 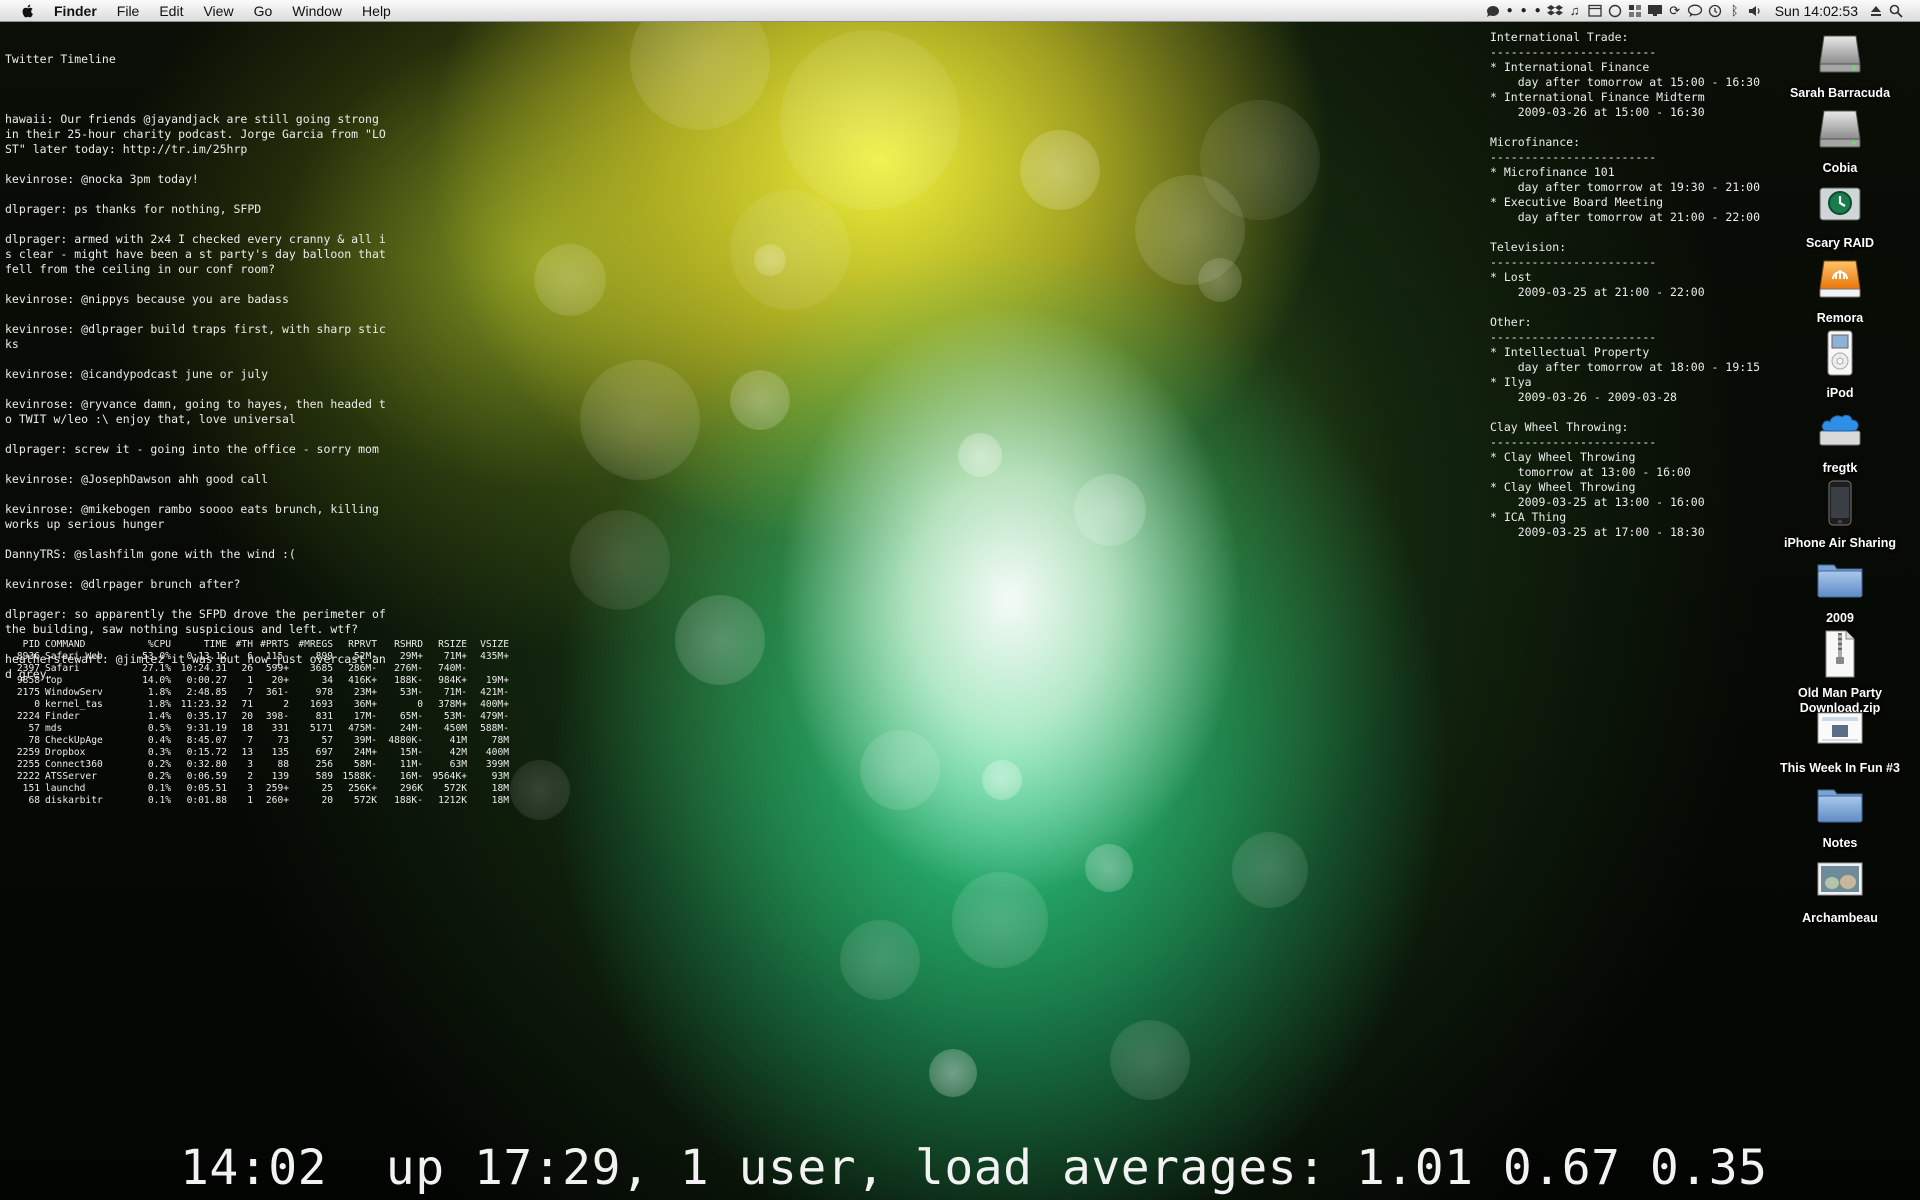 I want to click on activity-icon, so click(x=1615, y=11).